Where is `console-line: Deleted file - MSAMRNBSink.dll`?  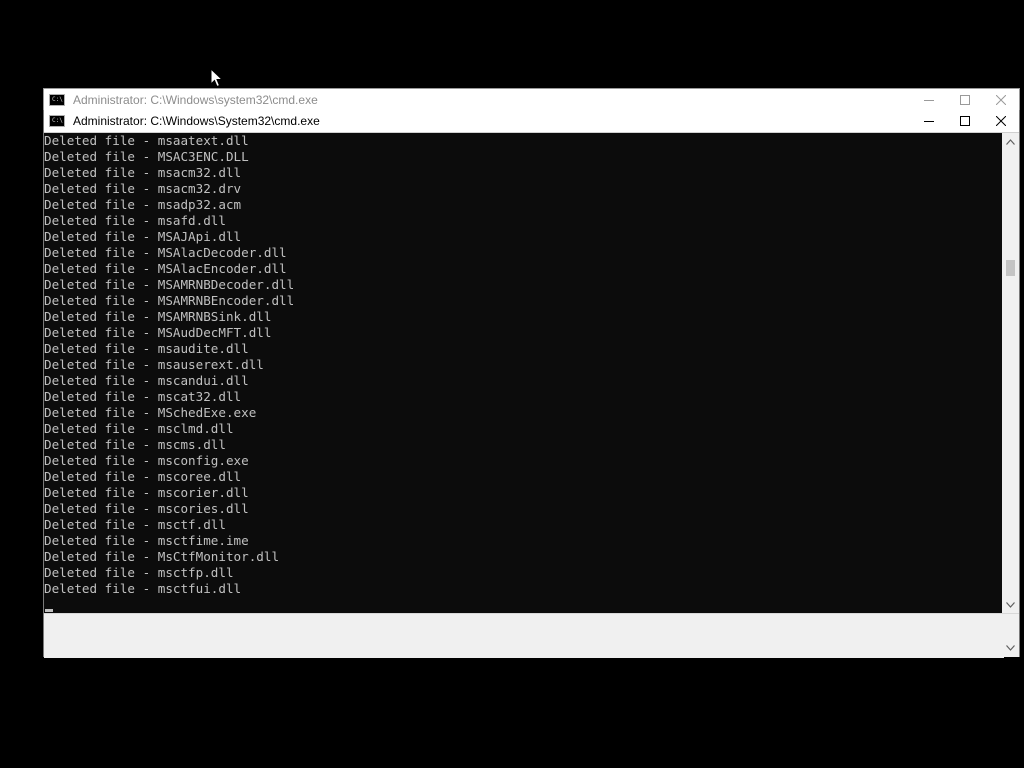
console-line: Deleted file - MSAMRNBSink.dll is located at coordinates (158, 316).